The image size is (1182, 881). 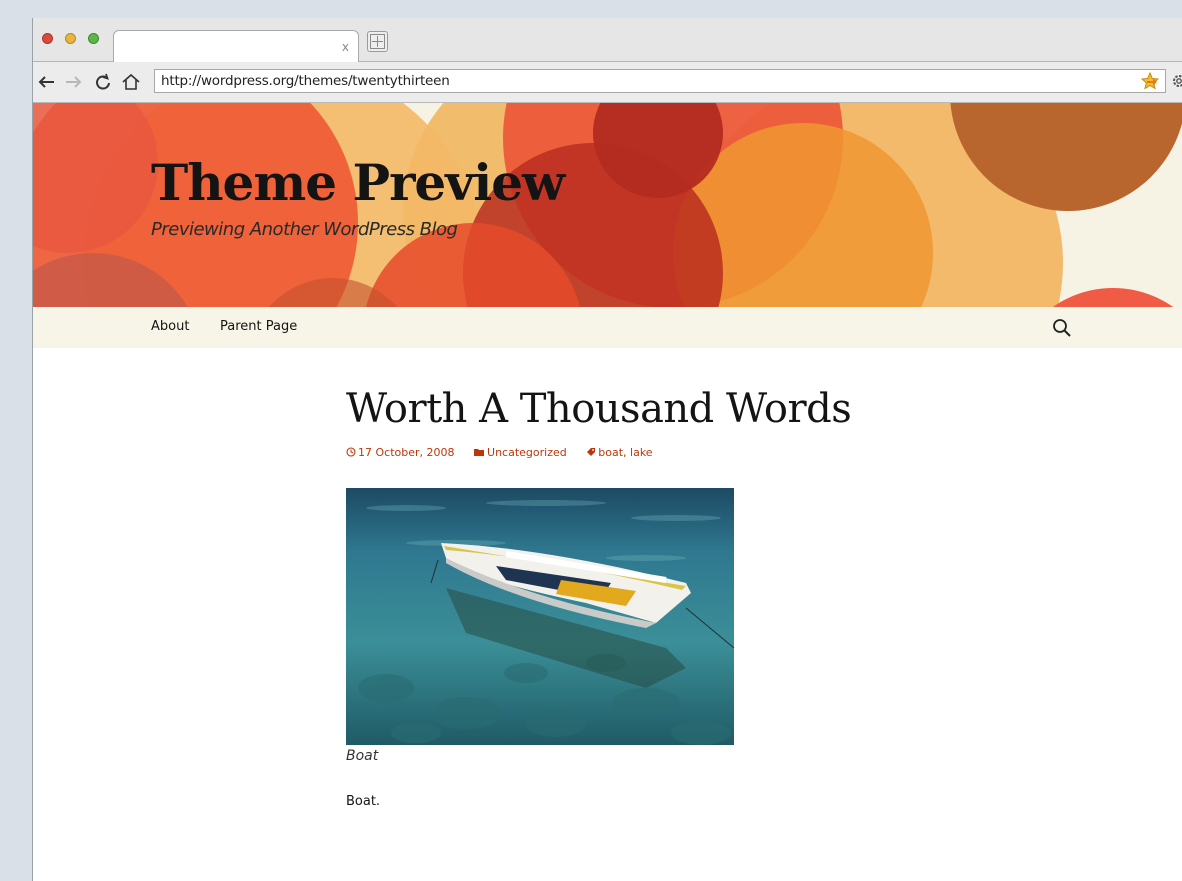 What do you see at coordinates (351, 452) in the screenshot?
I see `clock-icon` at bounding box center [351, 452].